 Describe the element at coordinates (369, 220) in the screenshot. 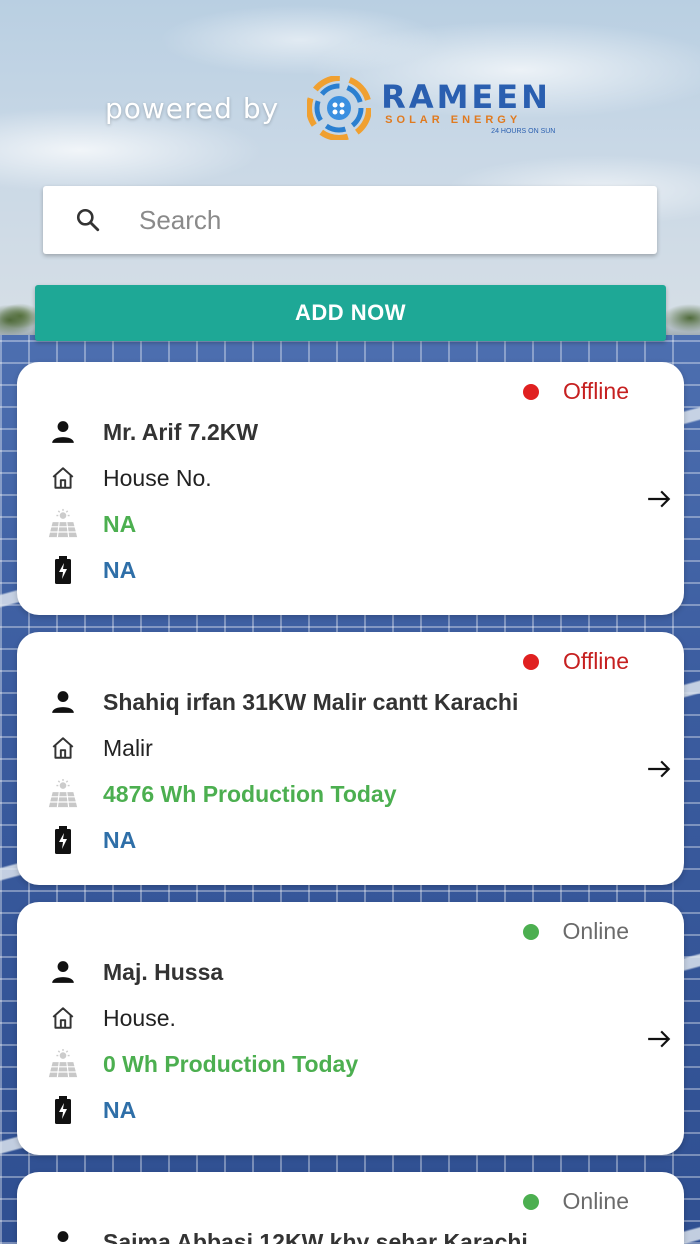

I see `search-input` at that location.